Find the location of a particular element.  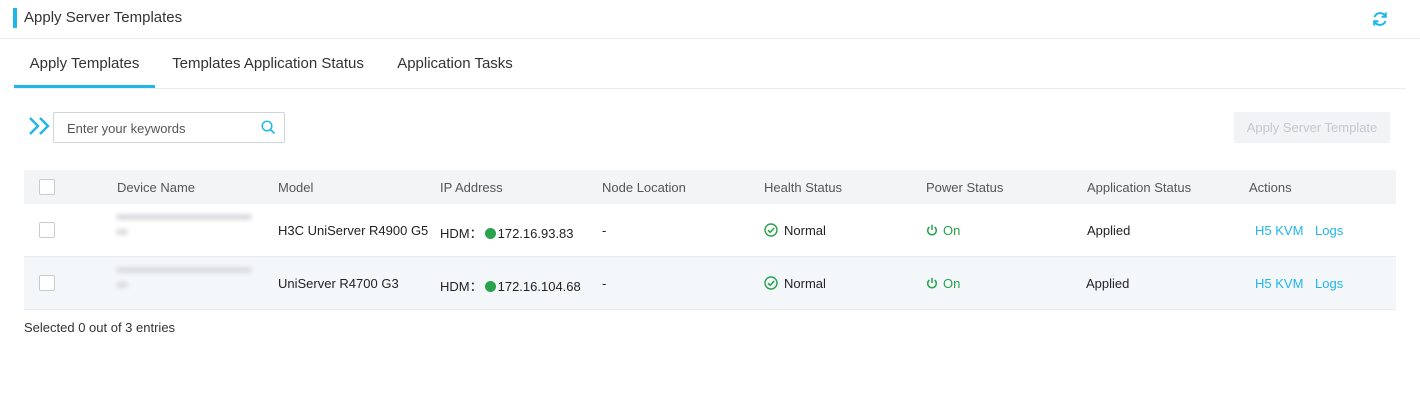

column-actions: Actions is located at coordinates (1270, 187).